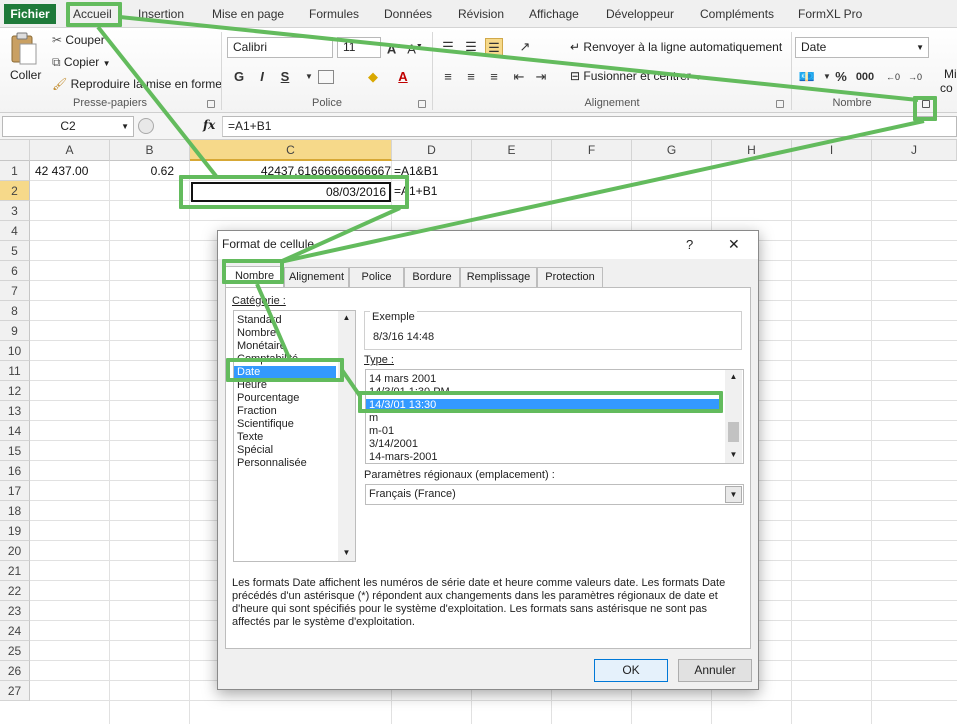 The width and height of the screenshot is (957, 724). What do you see at coordinates (865, 77) in the screenshot?
I see `thousands-button: 000` at bounding box center [865, 77].